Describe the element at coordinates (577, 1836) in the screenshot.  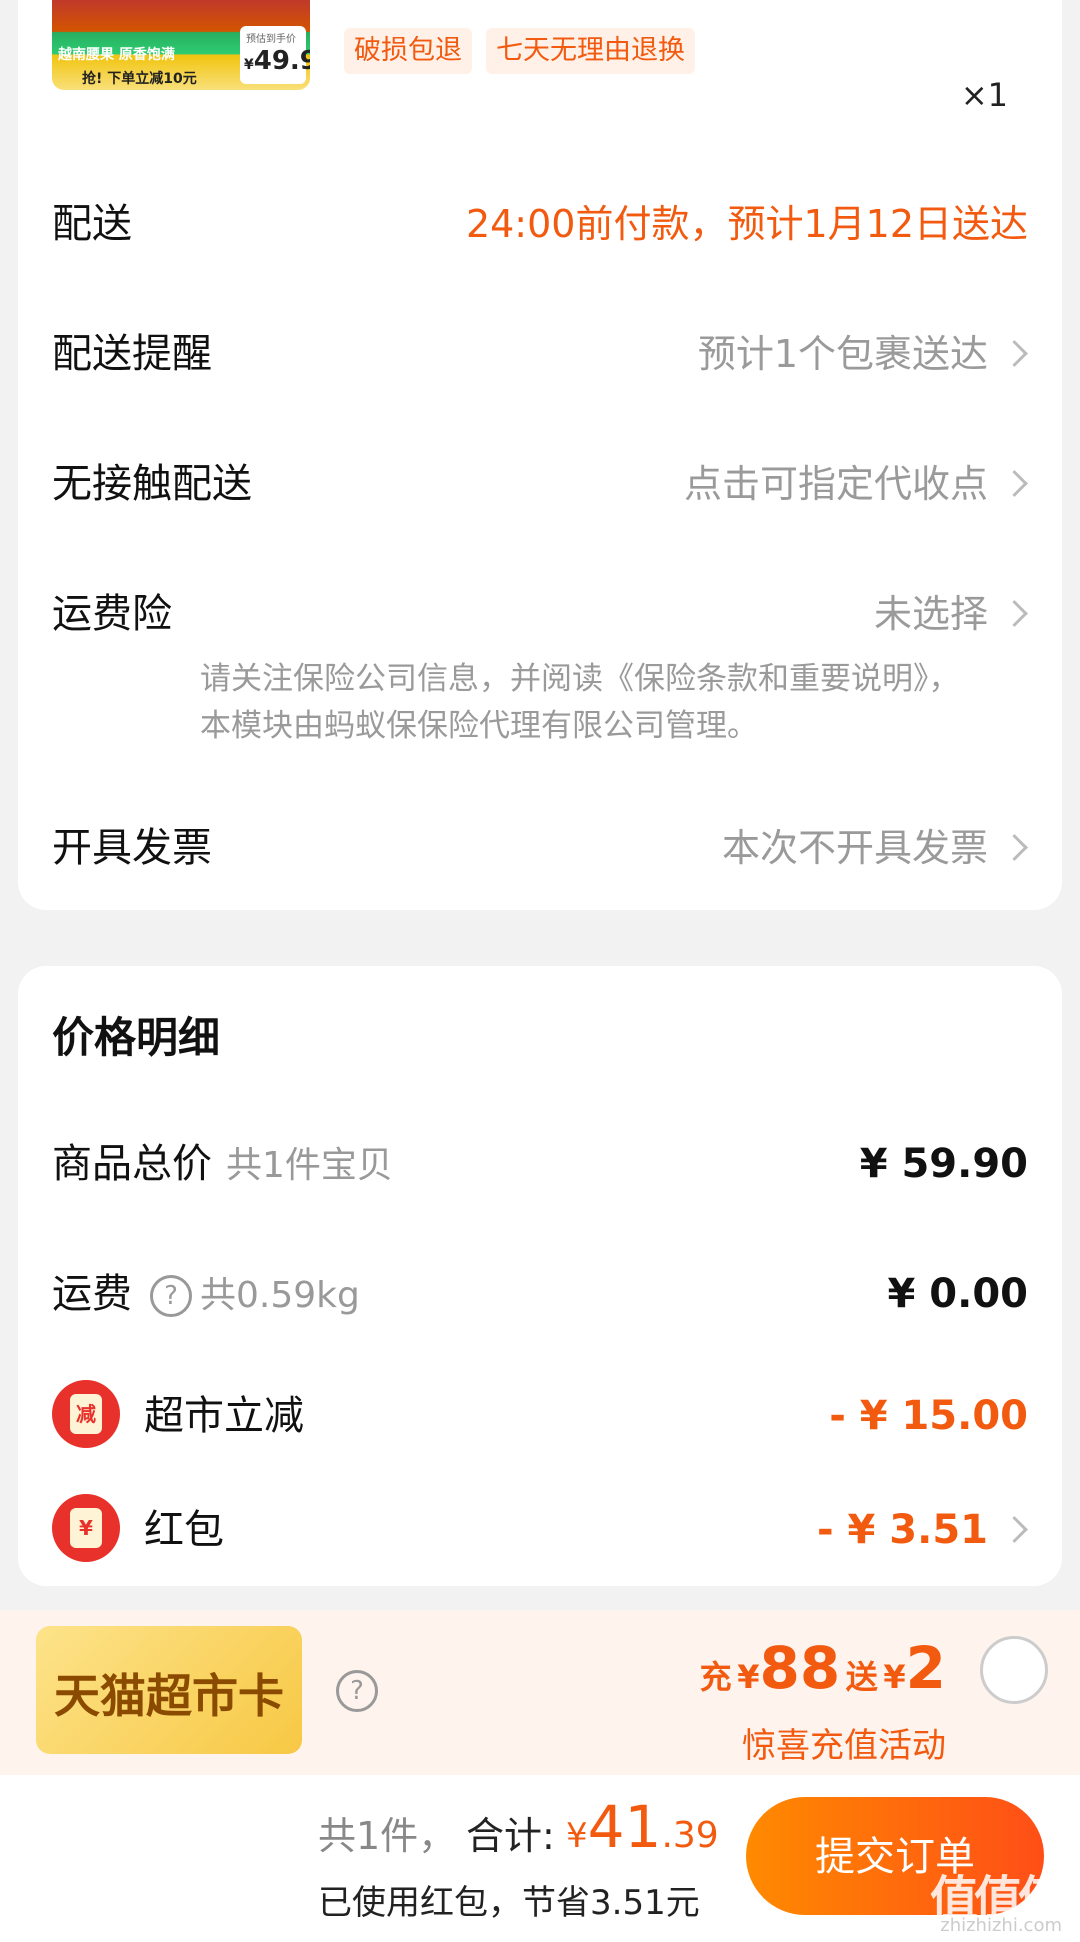
I see `total-yen: ¥` at that location.